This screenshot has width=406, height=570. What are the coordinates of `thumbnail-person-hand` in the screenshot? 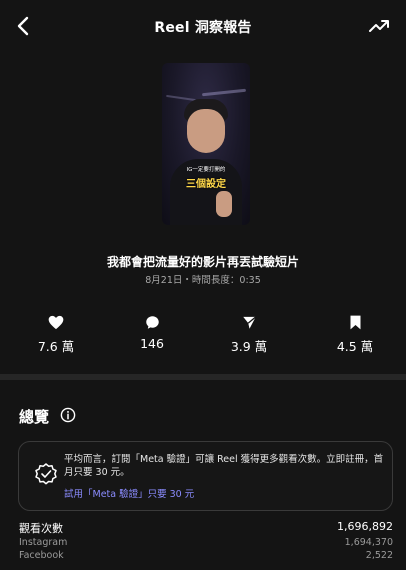 It's located at (224, 204).